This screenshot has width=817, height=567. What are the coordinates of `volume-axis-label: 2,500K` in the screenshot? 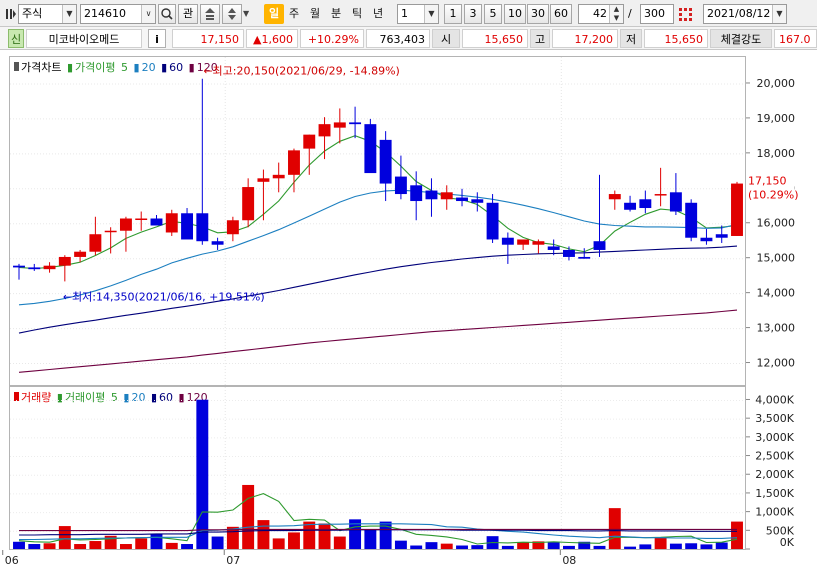 It's located at (774, 456).